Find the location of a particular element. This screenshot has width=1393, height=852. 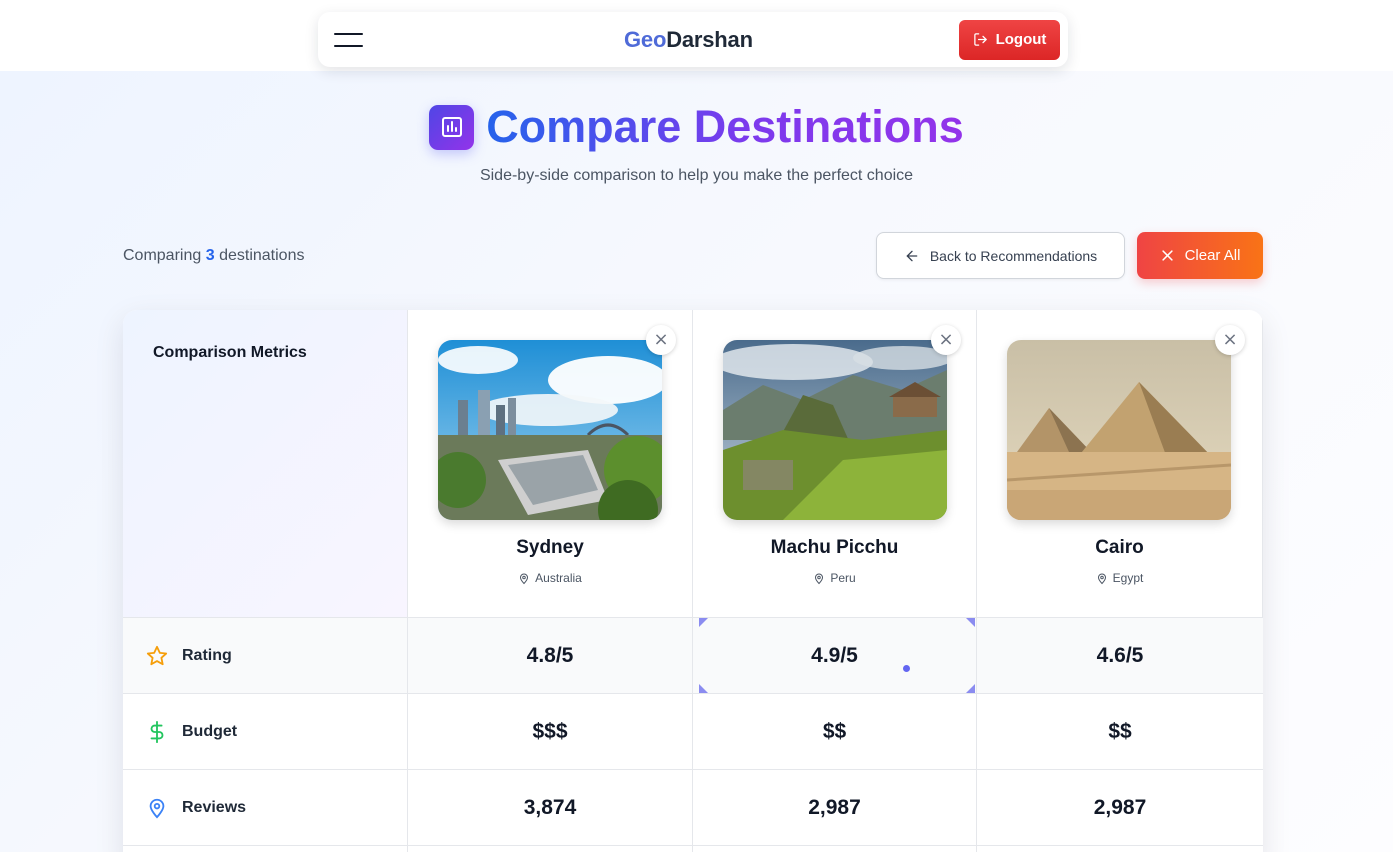

metric-value: 3,874 is located at coordinates (550, 808).